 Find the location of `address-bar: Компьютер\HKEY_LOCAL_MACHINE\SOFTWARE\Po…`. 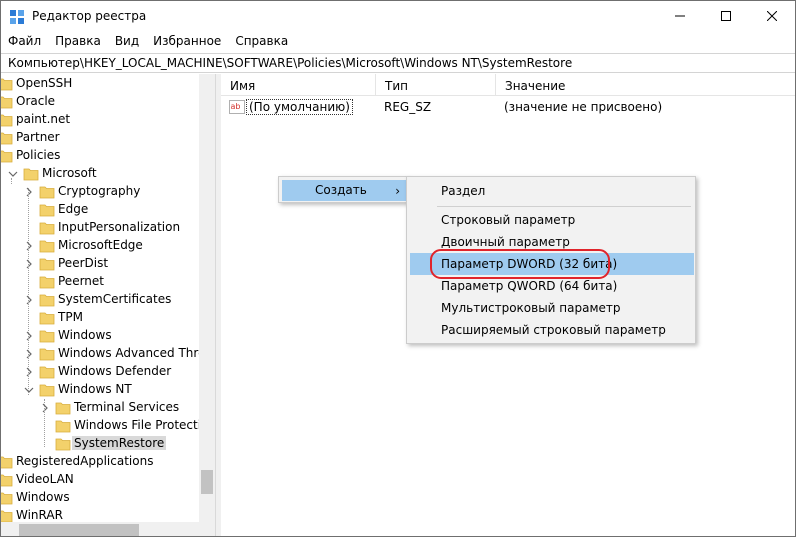

address-bar: Компьютер\HKEY_LOCAL_MACHINE\SOFTWARE\Po… is located at coordinates (398, 63).